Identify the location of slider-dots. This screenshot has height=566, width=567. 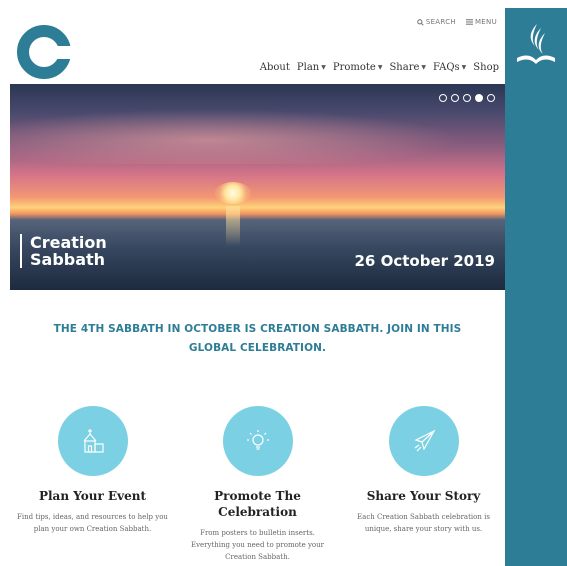
(467, 98).